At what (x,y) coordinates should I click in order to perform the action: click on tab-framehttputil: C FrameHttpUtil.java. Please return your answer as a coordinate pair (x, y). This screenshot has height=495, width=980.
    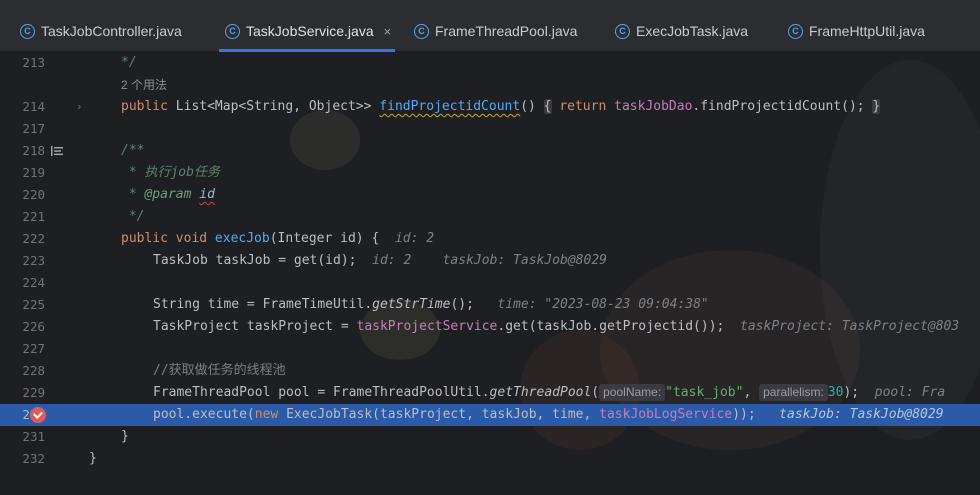
    Looking at the image, I should click on (856, 31).